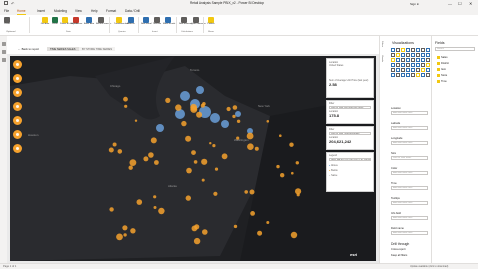 The width and height of the screenshot is (478, 269). Describe the element at coordinates (409, 233) in the screenshot. I see `field-well-field-name: Add data fields here` at that location.